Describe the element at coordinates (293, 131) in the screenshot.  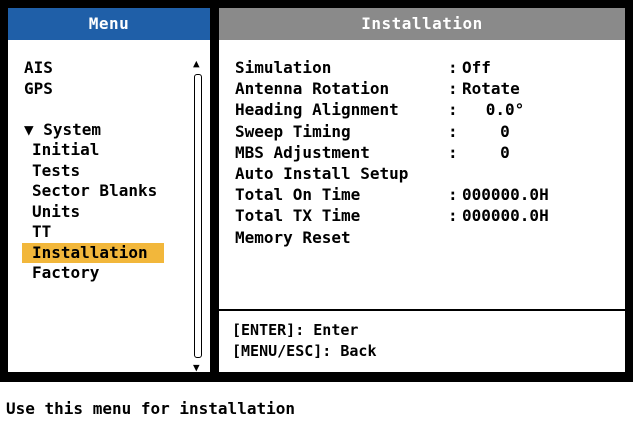
I see `setting-label: Sweep Timing` at that location.